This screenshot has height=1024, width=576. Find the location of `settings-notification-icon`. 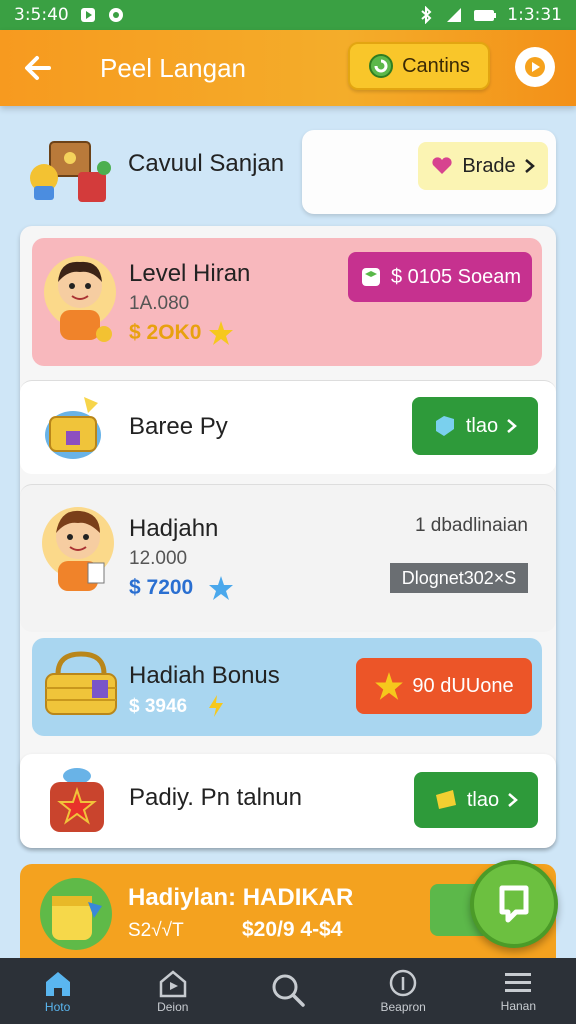

settings-notification-icon is located at coordinates (115, 15).